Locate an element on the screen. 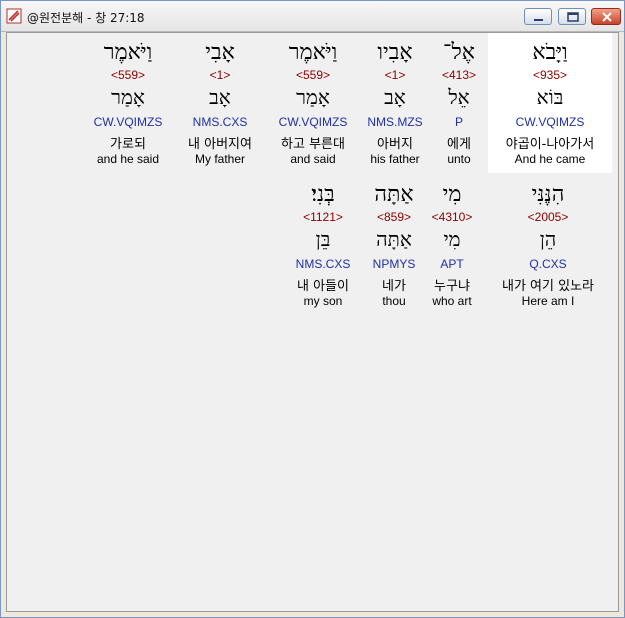  word-cell: בְּנִי׃ <1121> בֵּן NMS.CXS 내 아들이 my son is located at coordinates (323, 245).